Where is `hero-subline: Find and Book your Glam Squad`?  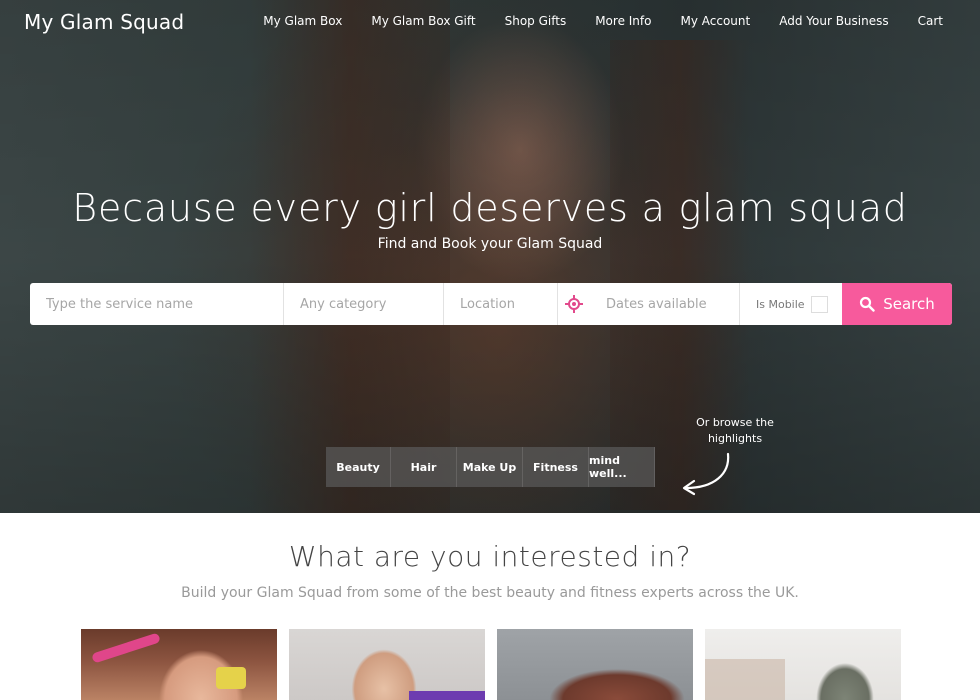 hero-subline: Find and Book your Glam Squad is located at coordinates (490, 244).